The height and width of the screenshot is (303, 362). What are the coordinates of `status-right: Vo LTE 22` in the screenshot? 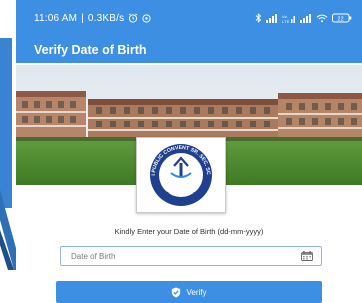 It's located at (303, 18).